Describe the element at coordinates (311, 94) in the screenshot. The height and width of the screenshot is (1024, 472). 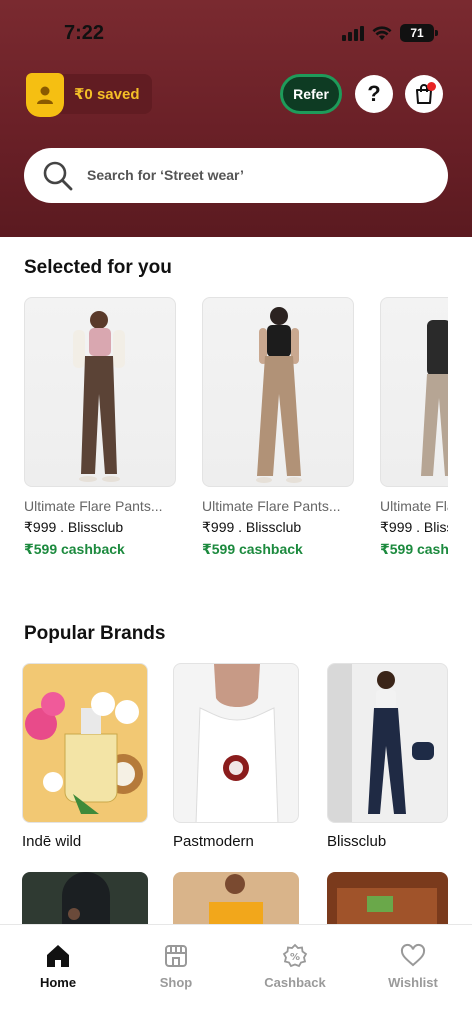
I see `refer-button: Refer` at that location.